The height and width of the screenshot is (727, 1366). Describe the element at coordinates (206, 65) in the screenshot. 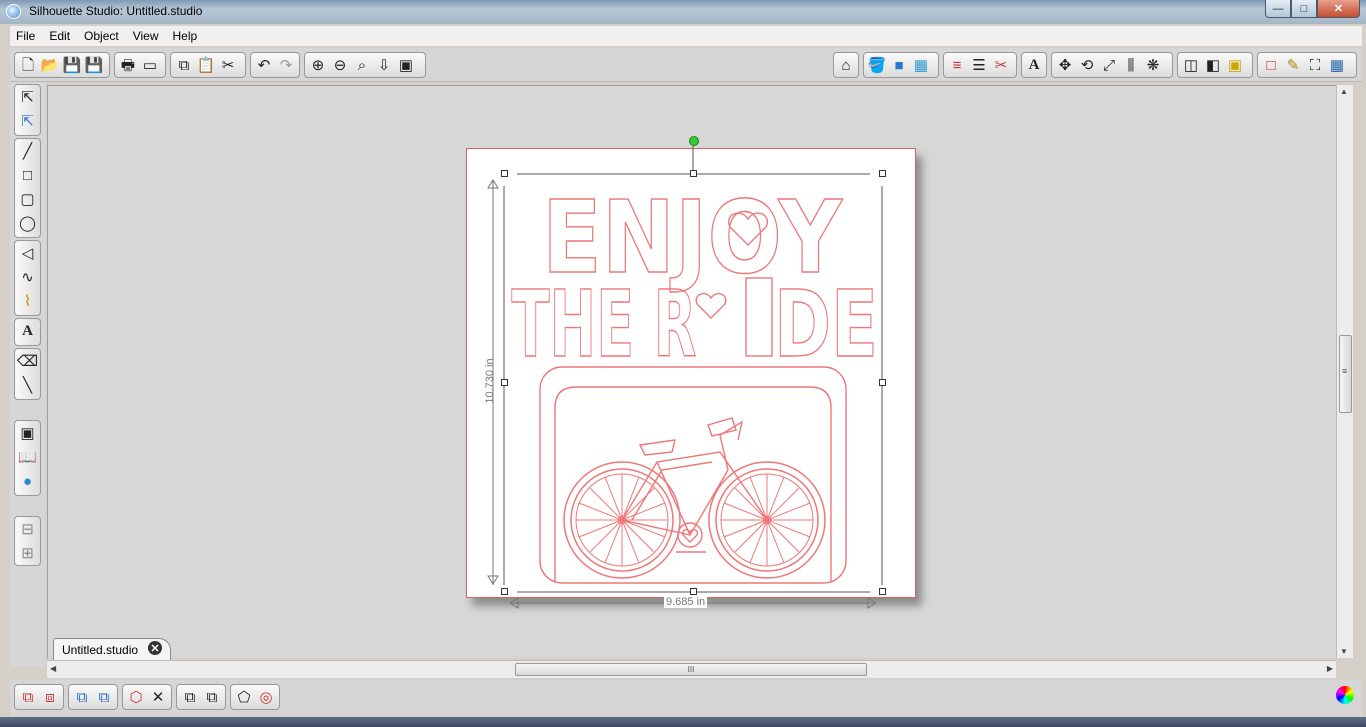

I see `paste-icon: 📋` at that location.